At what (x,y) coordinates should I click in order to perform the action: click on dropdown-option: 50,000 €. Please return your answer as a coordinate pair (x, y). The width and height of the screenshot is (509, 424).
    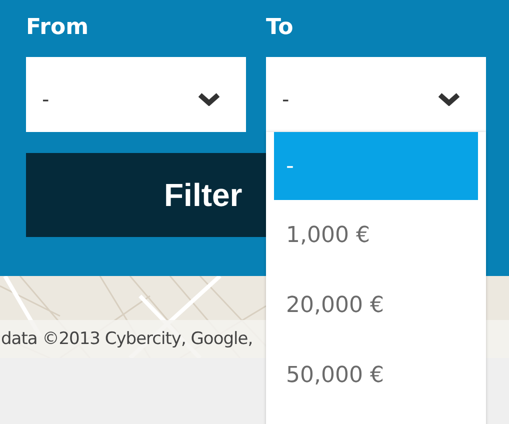
    Looking at the image, I should click on (376, 375).